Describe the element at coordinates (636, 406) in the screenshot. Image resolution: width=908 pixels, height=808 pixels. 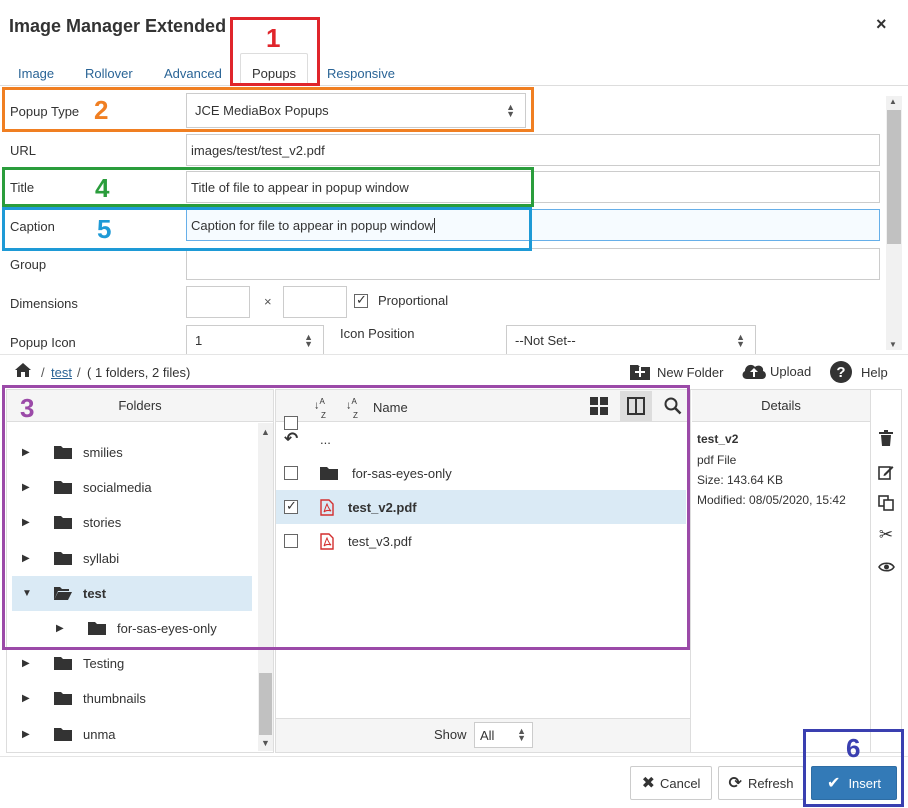
I see `details-view-icon` at that location.